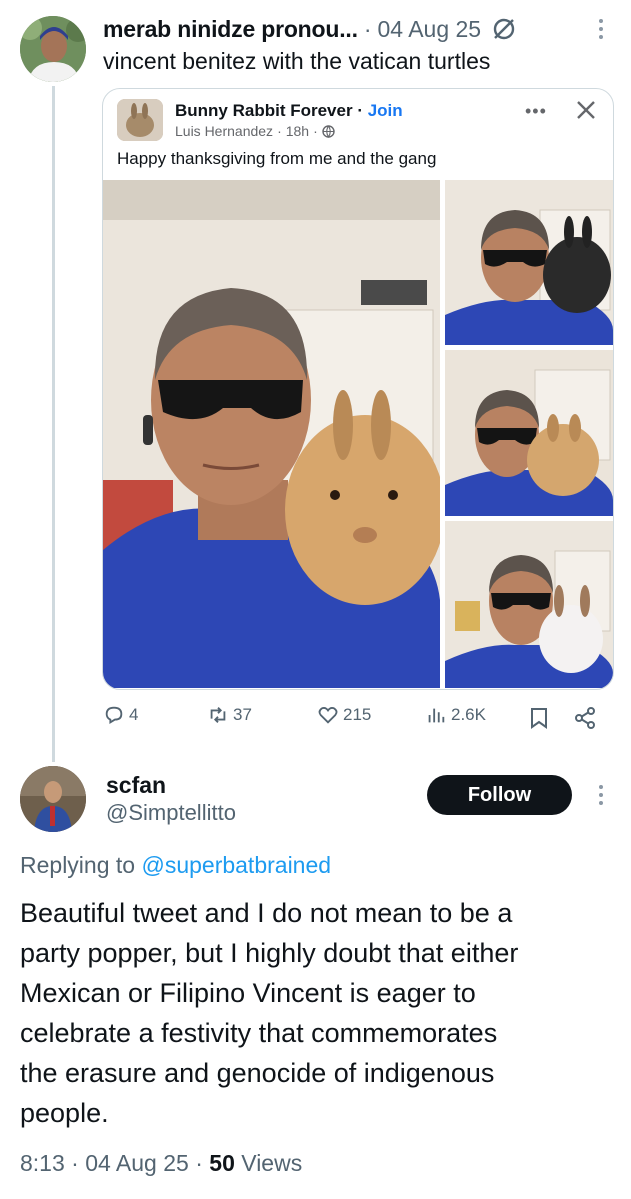 The width and height of the screenshot is (631, 1199). I want to click on post-time: 18h, so click(297, 131).